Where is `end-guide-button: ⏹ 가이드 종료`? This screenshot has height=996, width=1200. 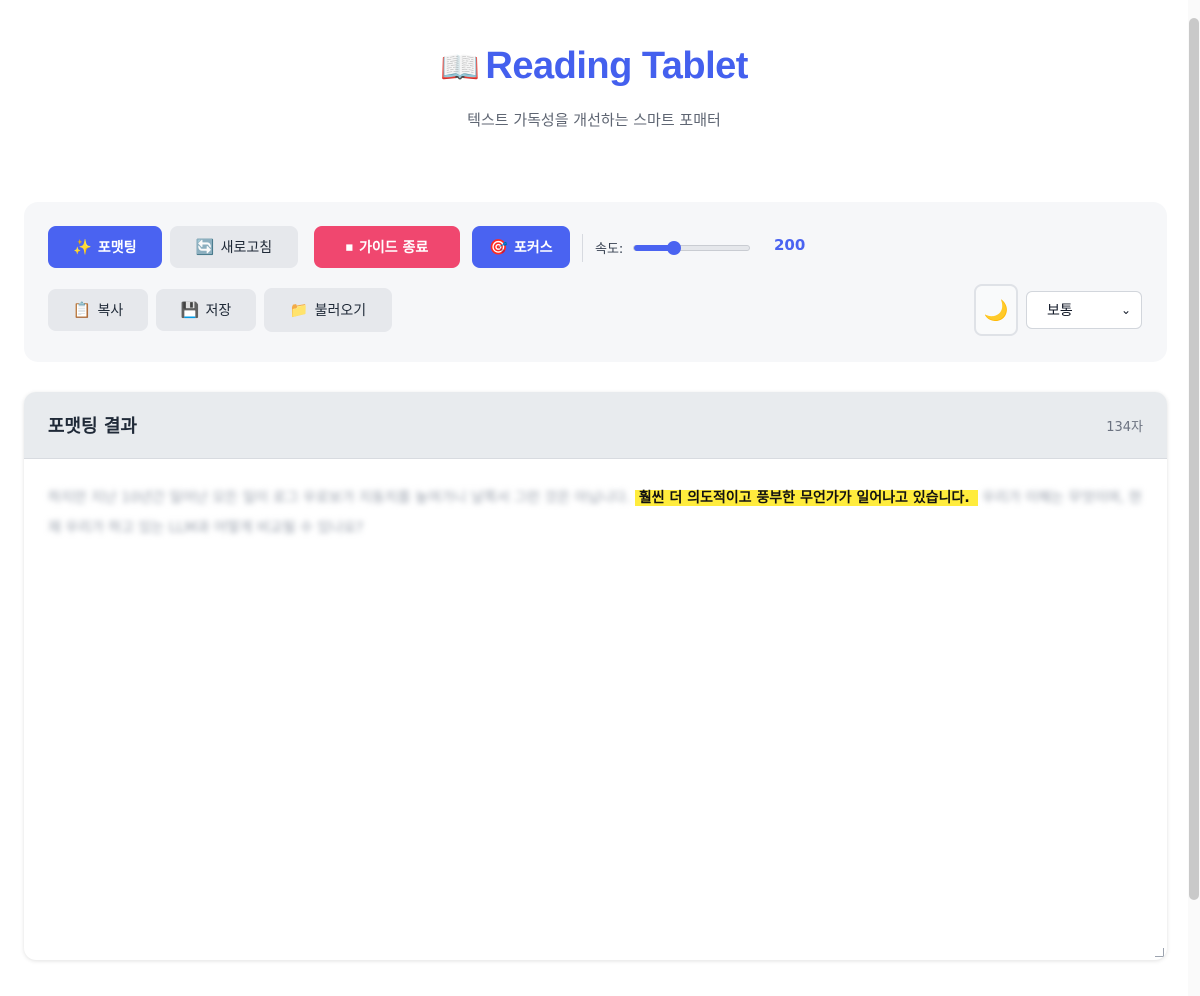
end-guide-button: ⏹ 가이드 종료 is located at coordinates (387, 247).